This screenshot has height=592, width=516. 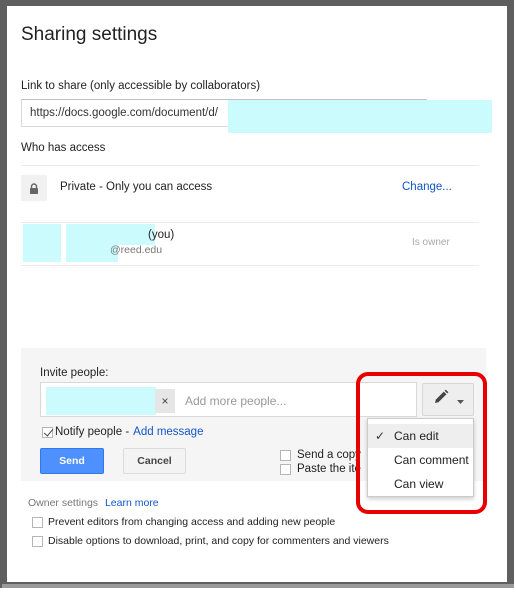 I want to click on learn-more-link: Learn more, so click(x=132, y=503).